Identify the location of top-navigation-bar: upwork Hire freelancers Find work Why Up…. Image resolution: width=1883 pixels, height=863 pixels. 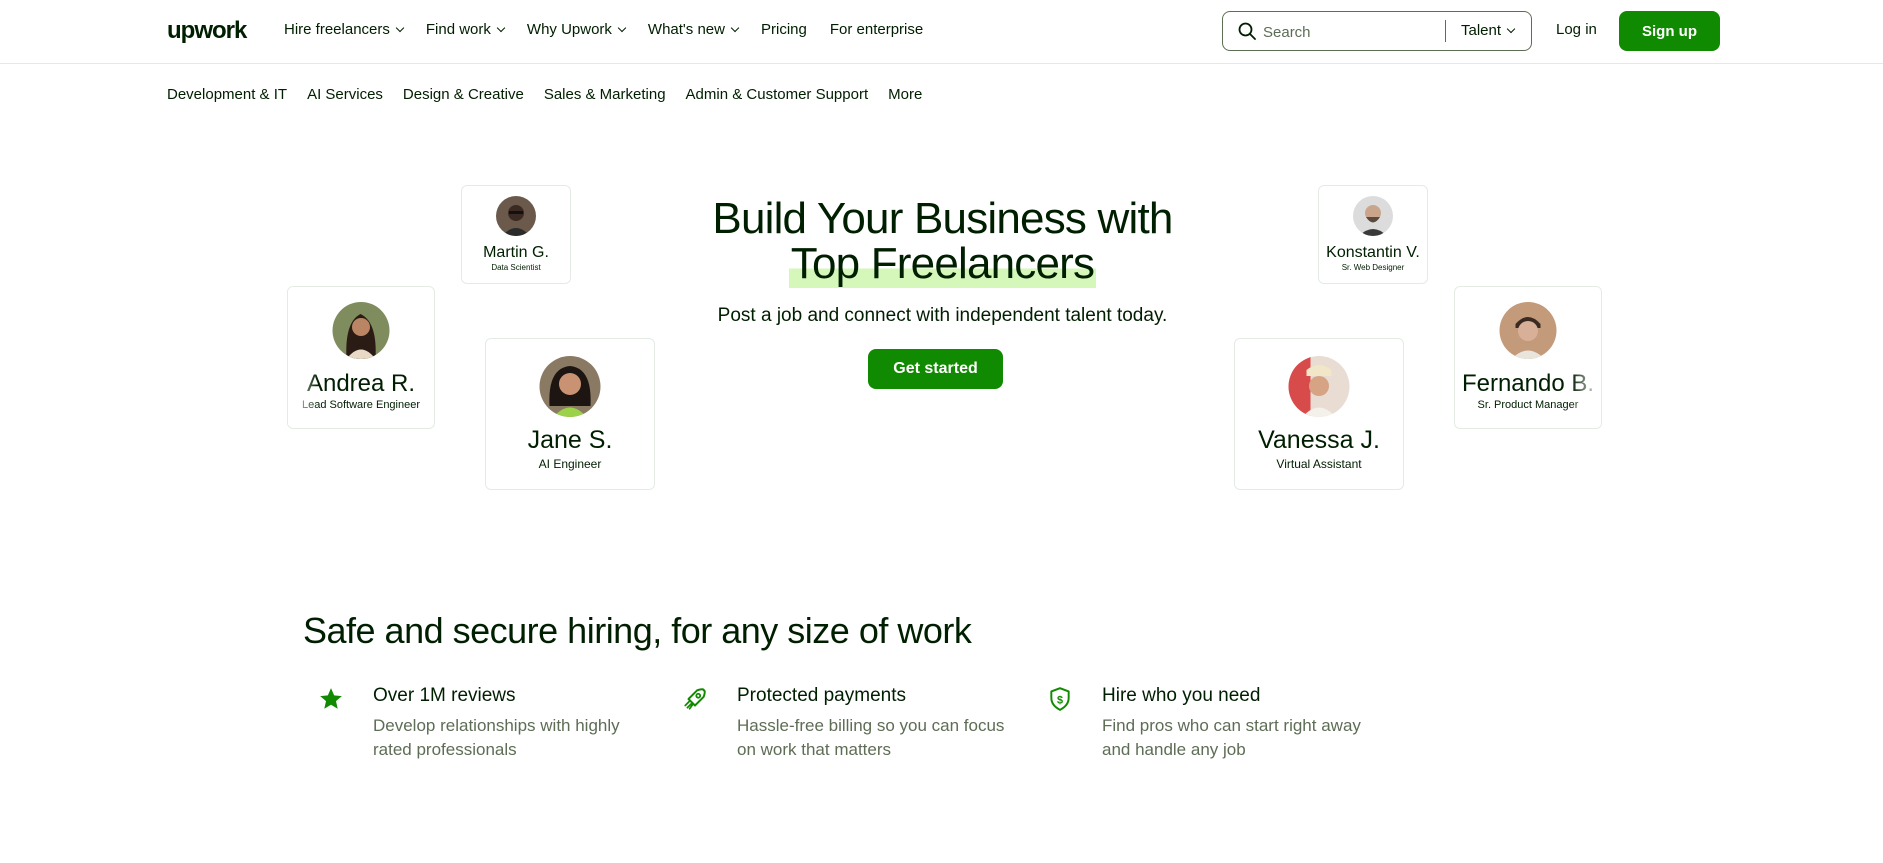
(941, 32).